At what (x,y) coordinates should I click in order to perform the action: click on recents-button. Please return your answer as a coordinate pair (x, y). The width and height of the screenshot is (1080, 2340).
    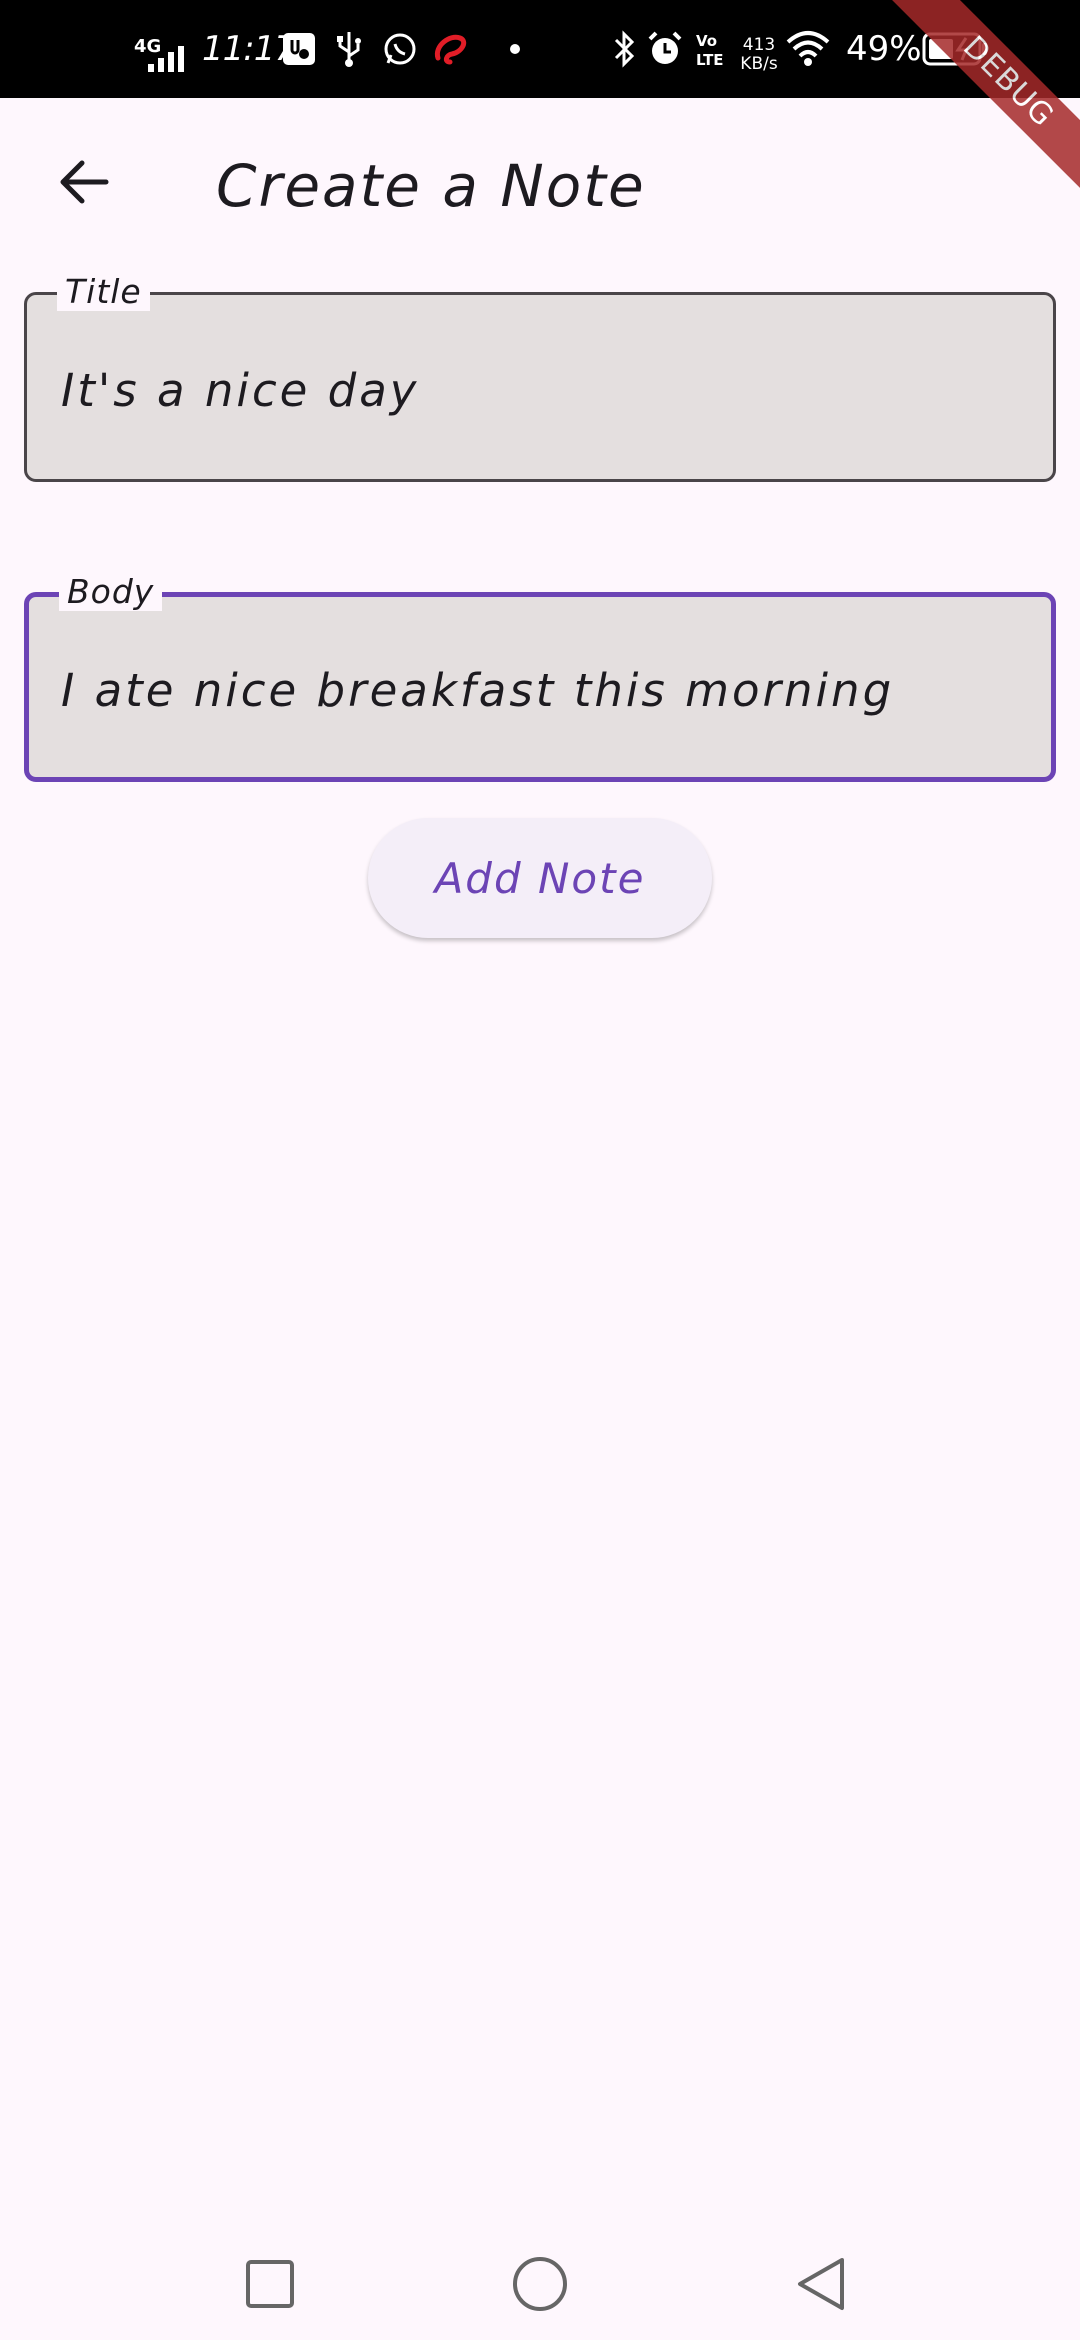
    Looking at the image, I should click on (270, 2284).